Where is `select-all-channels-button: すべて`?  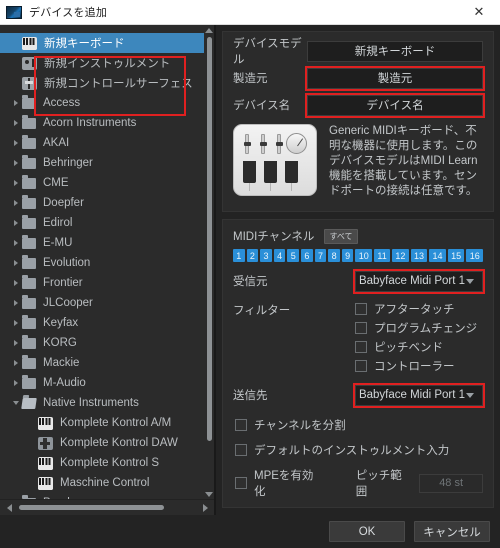 select-all-channels-button: すべて is located at coordinates (341, 236).